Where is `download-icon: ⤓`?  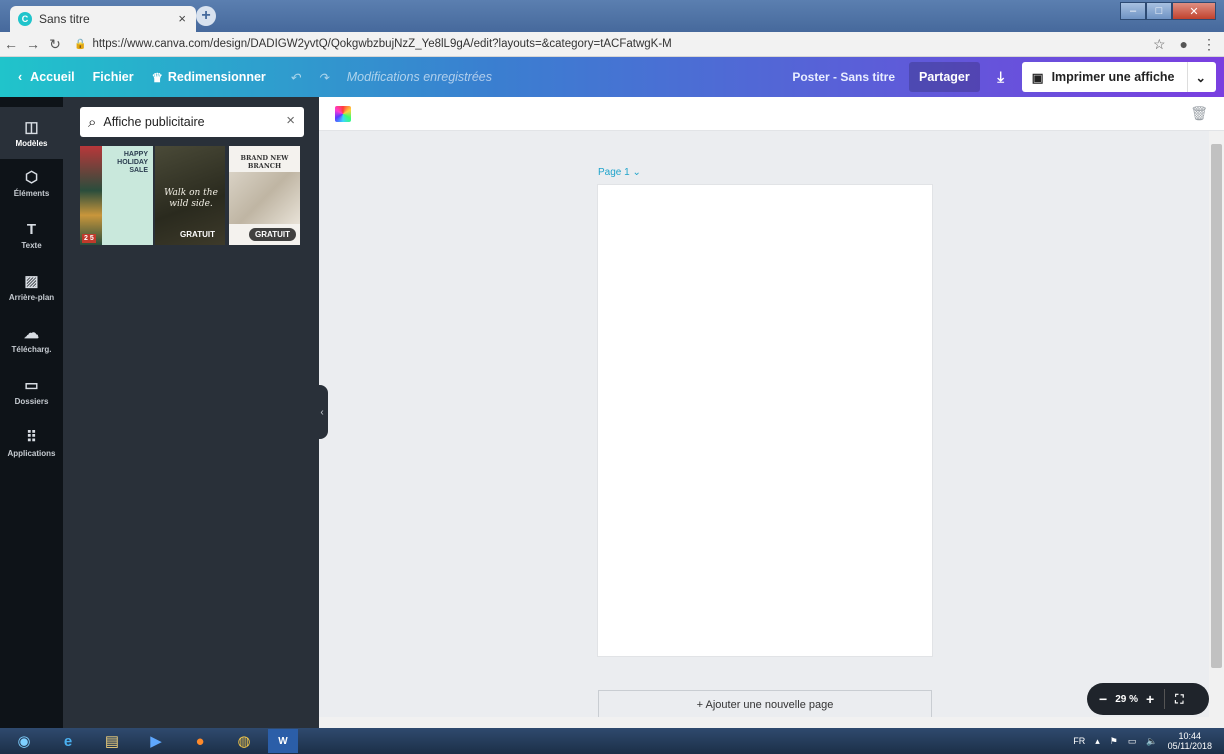
download-icon: ⤓ is located at coordinates (1001, 77).